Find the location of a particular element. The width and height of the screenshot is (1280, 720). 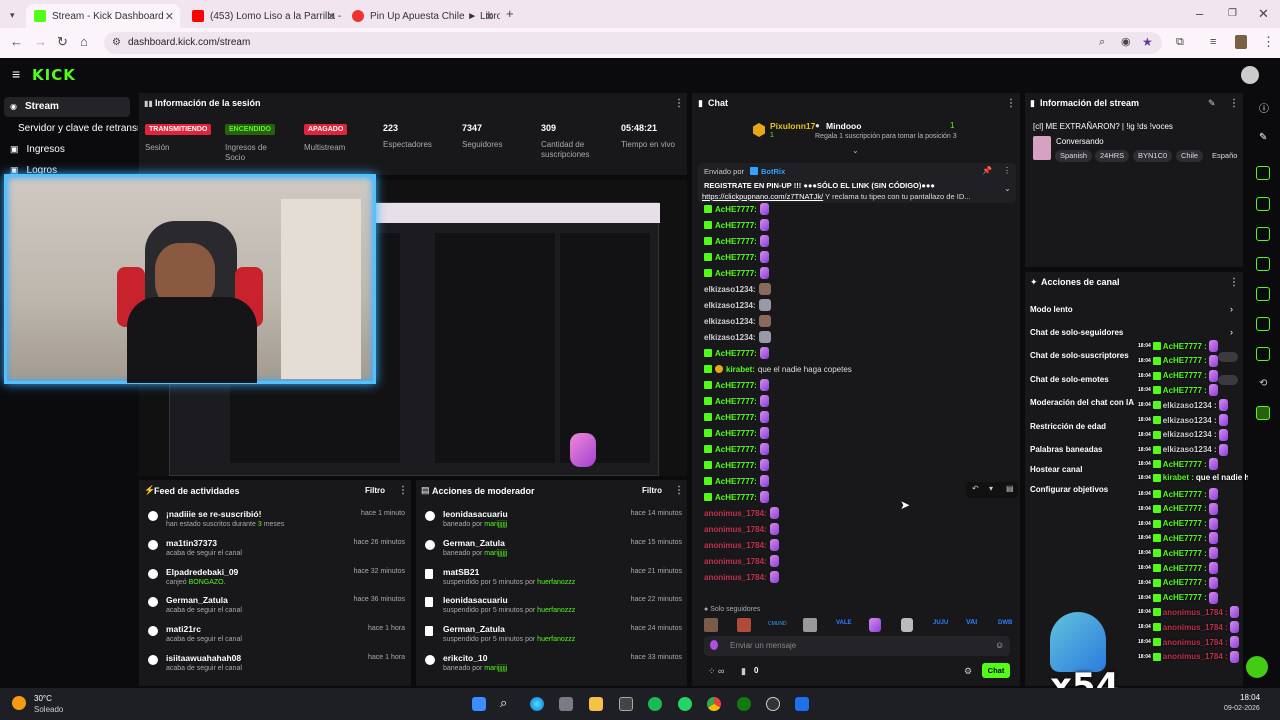

media-control-icon: ≡ is located at coordinates (1213, 42).